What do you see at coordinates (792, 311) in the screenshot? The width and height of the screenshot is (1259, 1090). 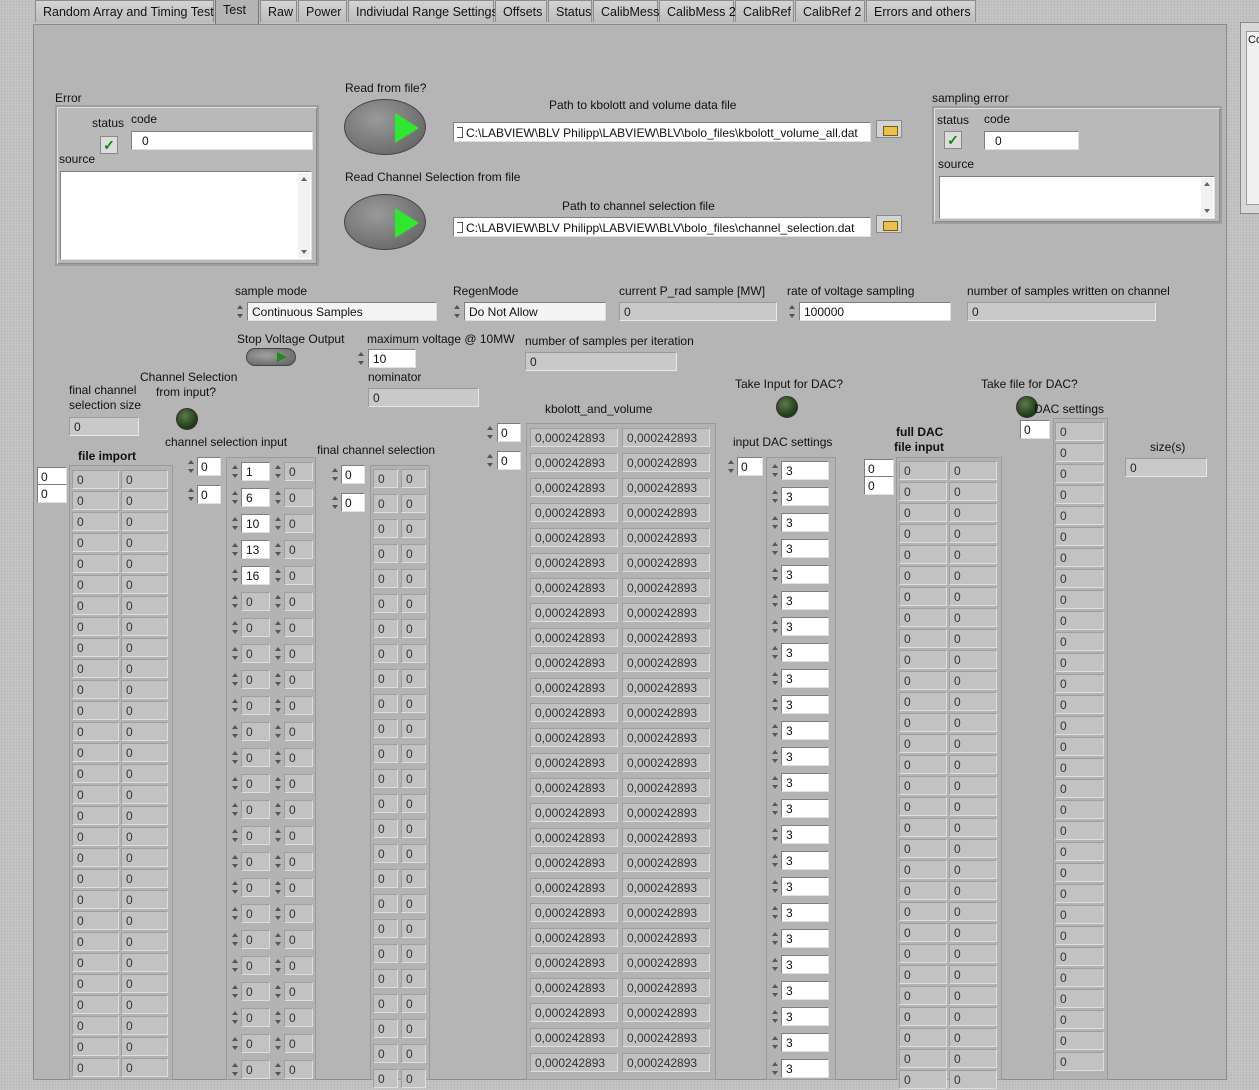 I see `rate-voltage-sampling-spinner` at bounding box center [792, 311].